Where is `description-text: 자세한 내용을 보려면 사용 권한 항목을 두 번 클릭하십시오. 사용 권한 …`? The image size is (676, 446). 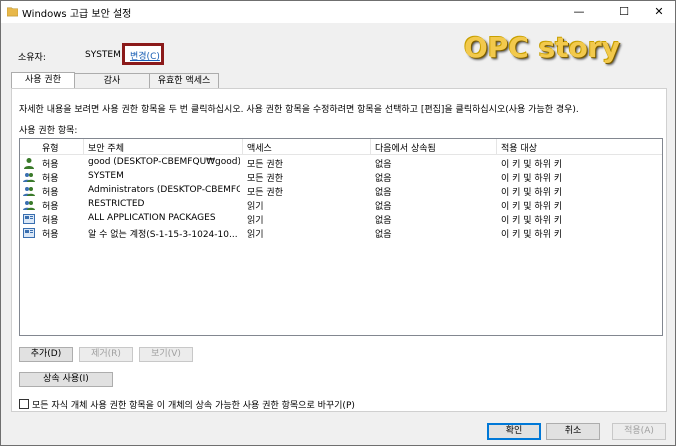
description-text: 자세한 내용을 보려면 사용 권한 항목을 두 번 클릭하십시오. 사용 권한 … is located at coordinates (299, 110).